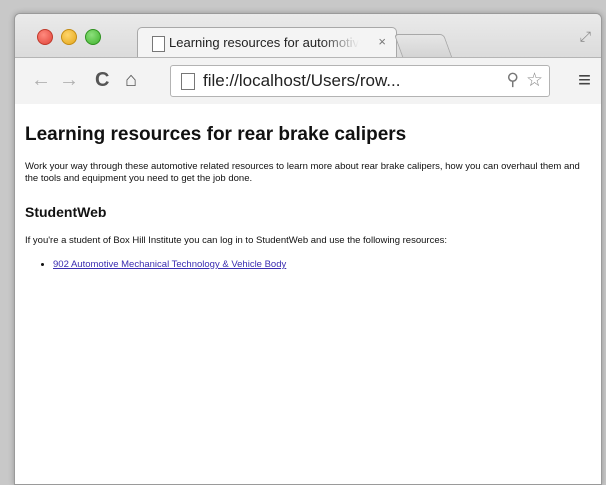  Describe the element at coordinates (69, 80) in the screenshot. I see `forward-arrow-icon: →` at that location.